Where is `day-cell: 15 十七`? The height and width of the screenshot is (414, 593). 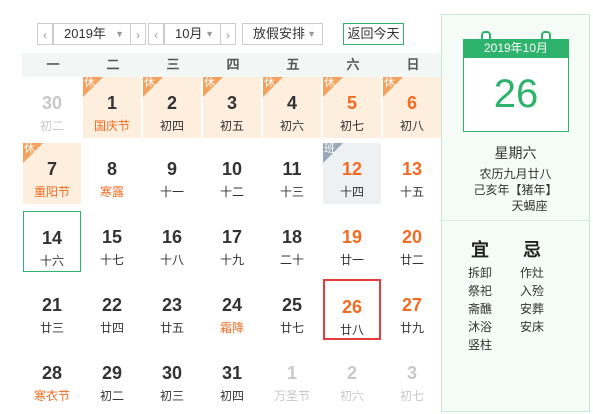 day-cell: 15 十七 is located at coordinates (112, 241).